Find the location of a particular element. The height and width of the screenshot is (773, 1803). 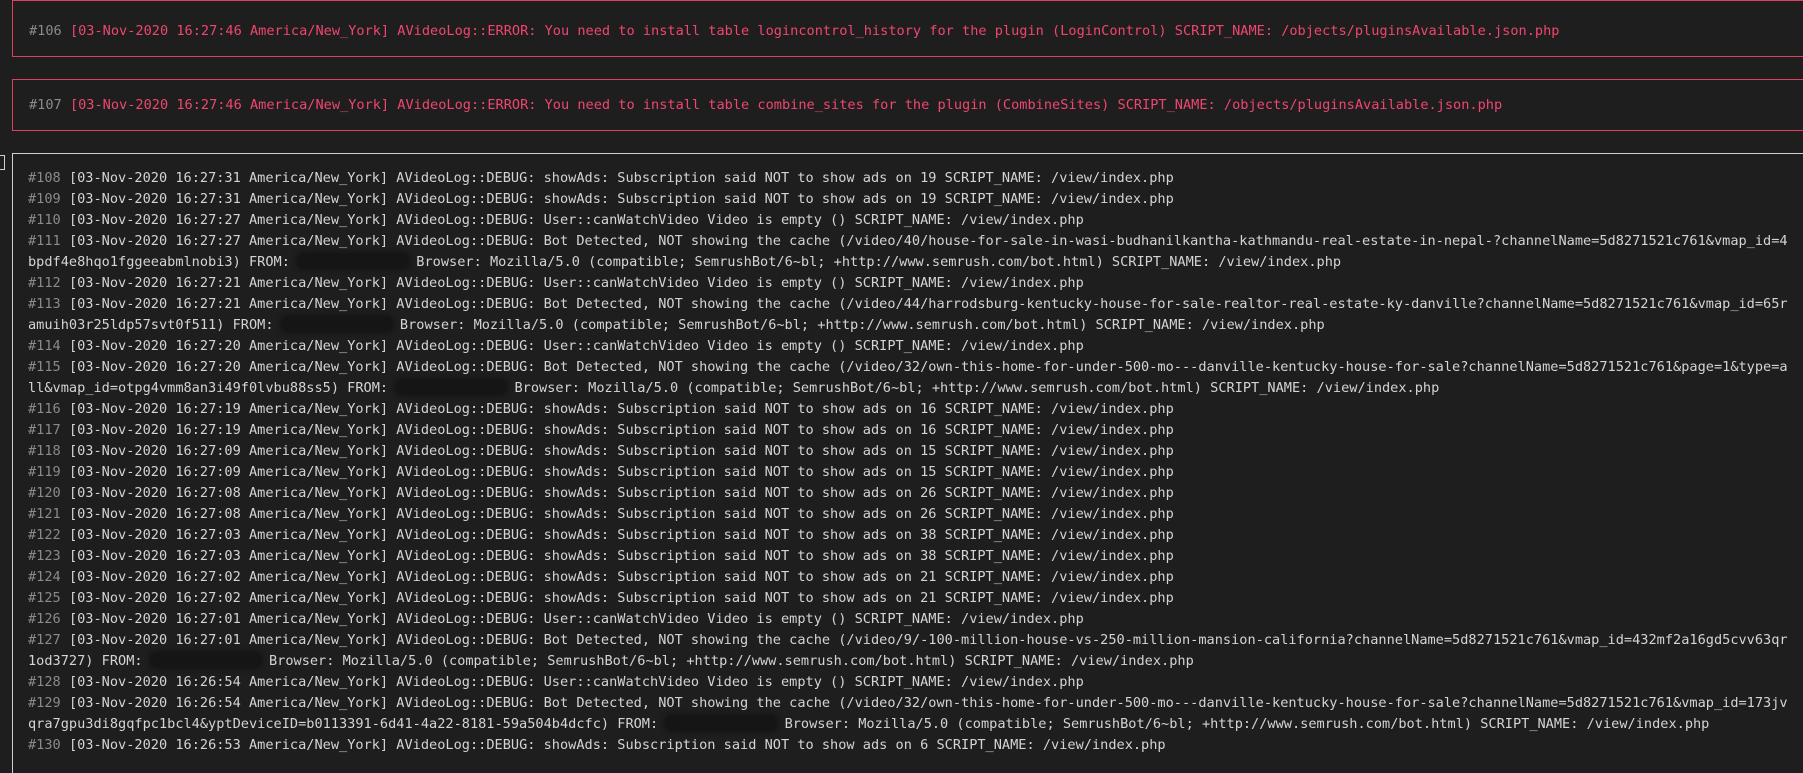

line-number: #119 is located at coordinates (44, 472).